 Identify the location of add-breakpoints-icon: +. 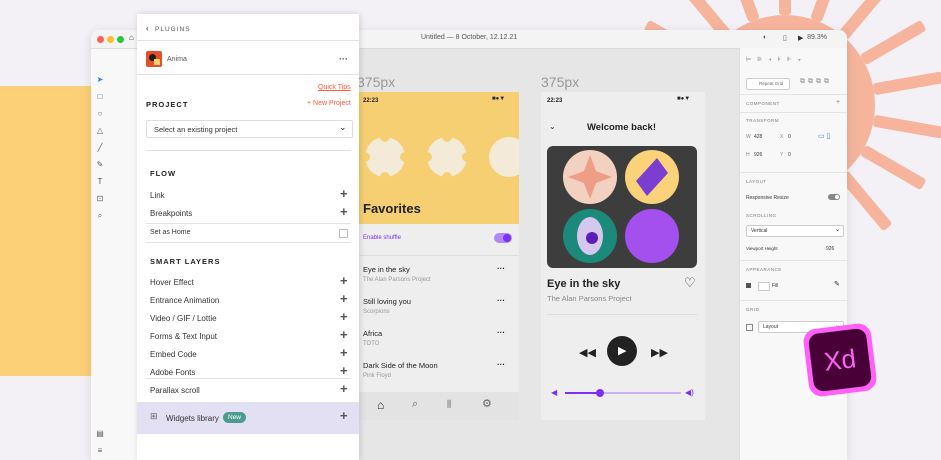
(344, 211).